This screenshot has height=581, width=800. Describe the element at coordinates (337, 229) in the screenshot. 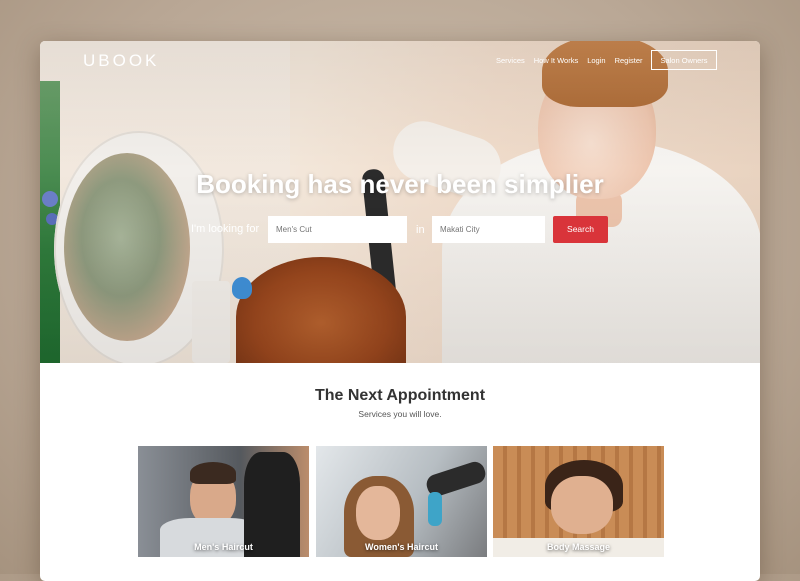

I see `service-search-input` at that location.